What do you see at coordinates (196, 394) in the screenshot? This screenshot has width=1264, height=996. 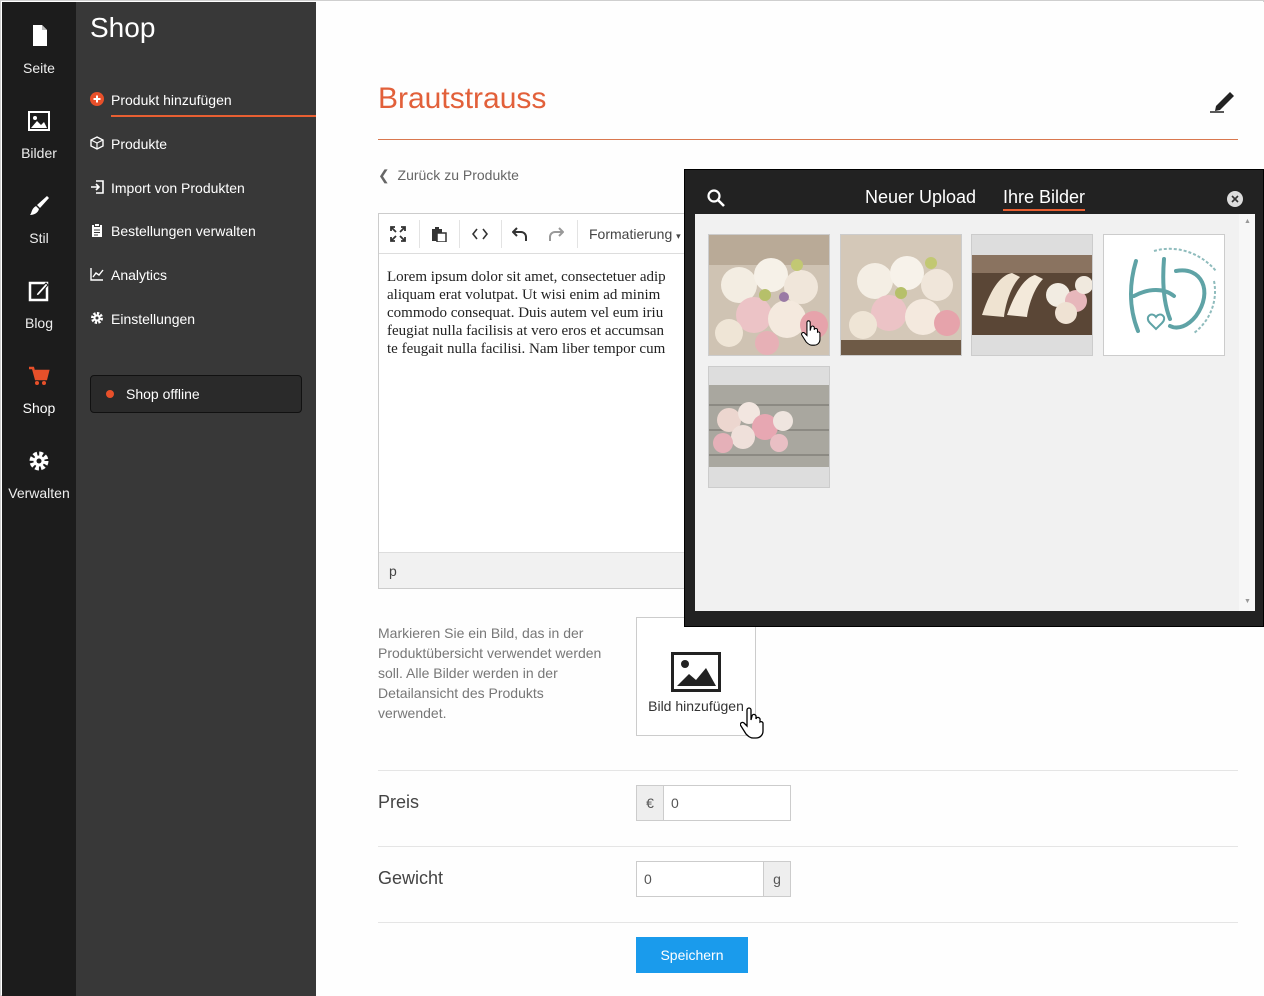 I see `shop-offline-toggle: Shop offline` at bounding box center [196, 394].